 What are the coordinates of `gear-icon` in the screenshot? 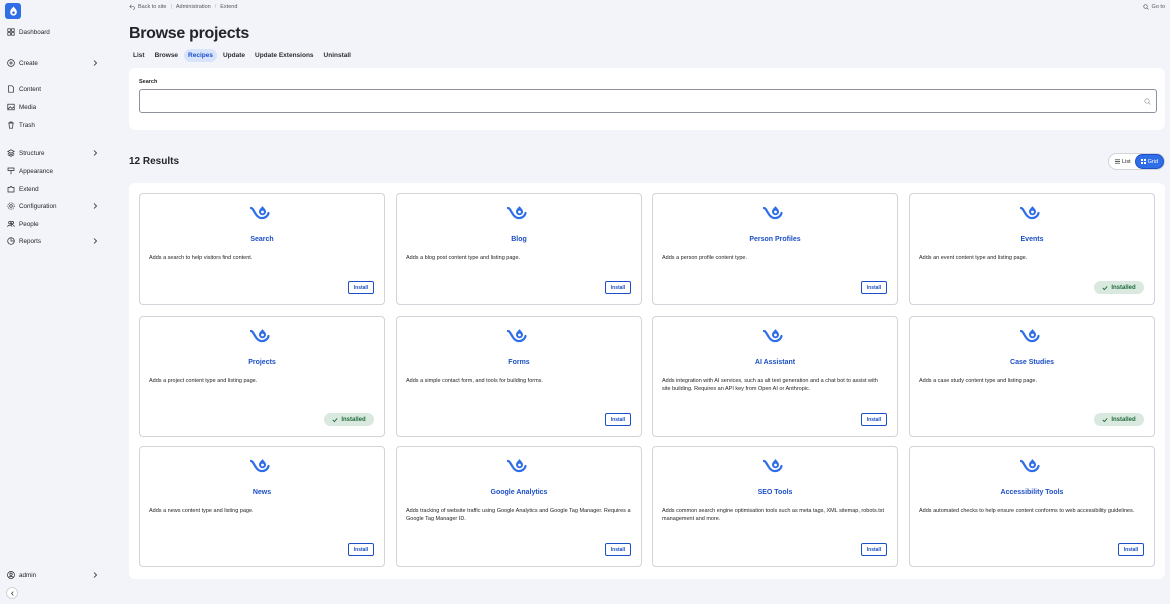 It's located at (11, 206).